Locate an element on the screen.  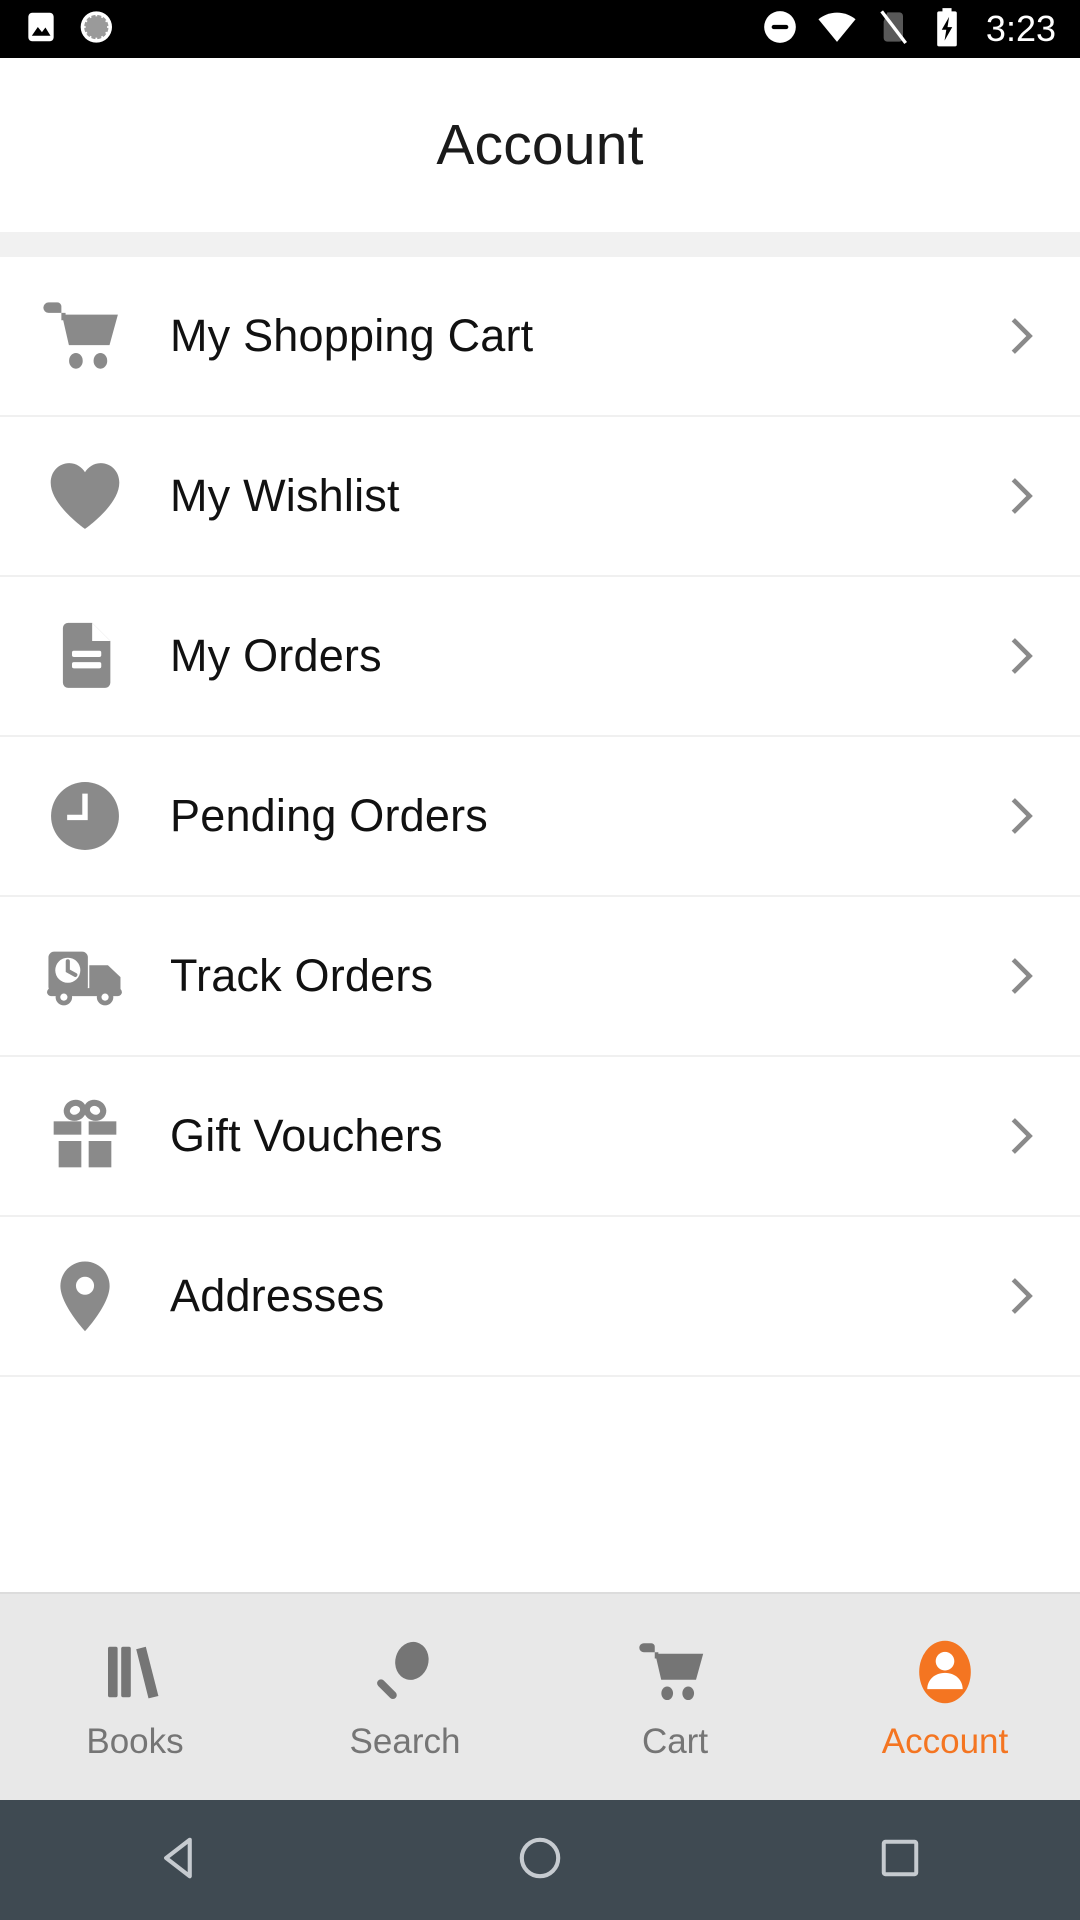
loading-spinner-icon is located at coordinates (98, 29).